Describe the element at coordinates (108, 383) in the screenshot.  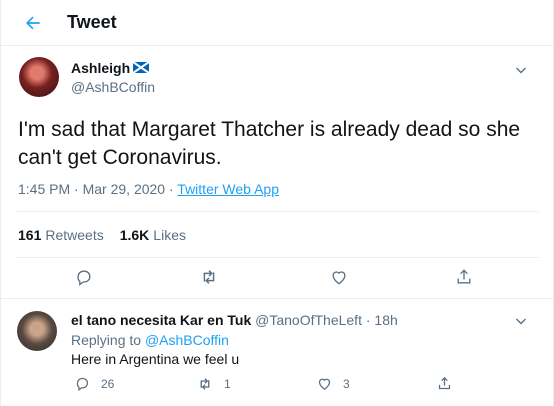
I see `reply-count: 26` at that location.